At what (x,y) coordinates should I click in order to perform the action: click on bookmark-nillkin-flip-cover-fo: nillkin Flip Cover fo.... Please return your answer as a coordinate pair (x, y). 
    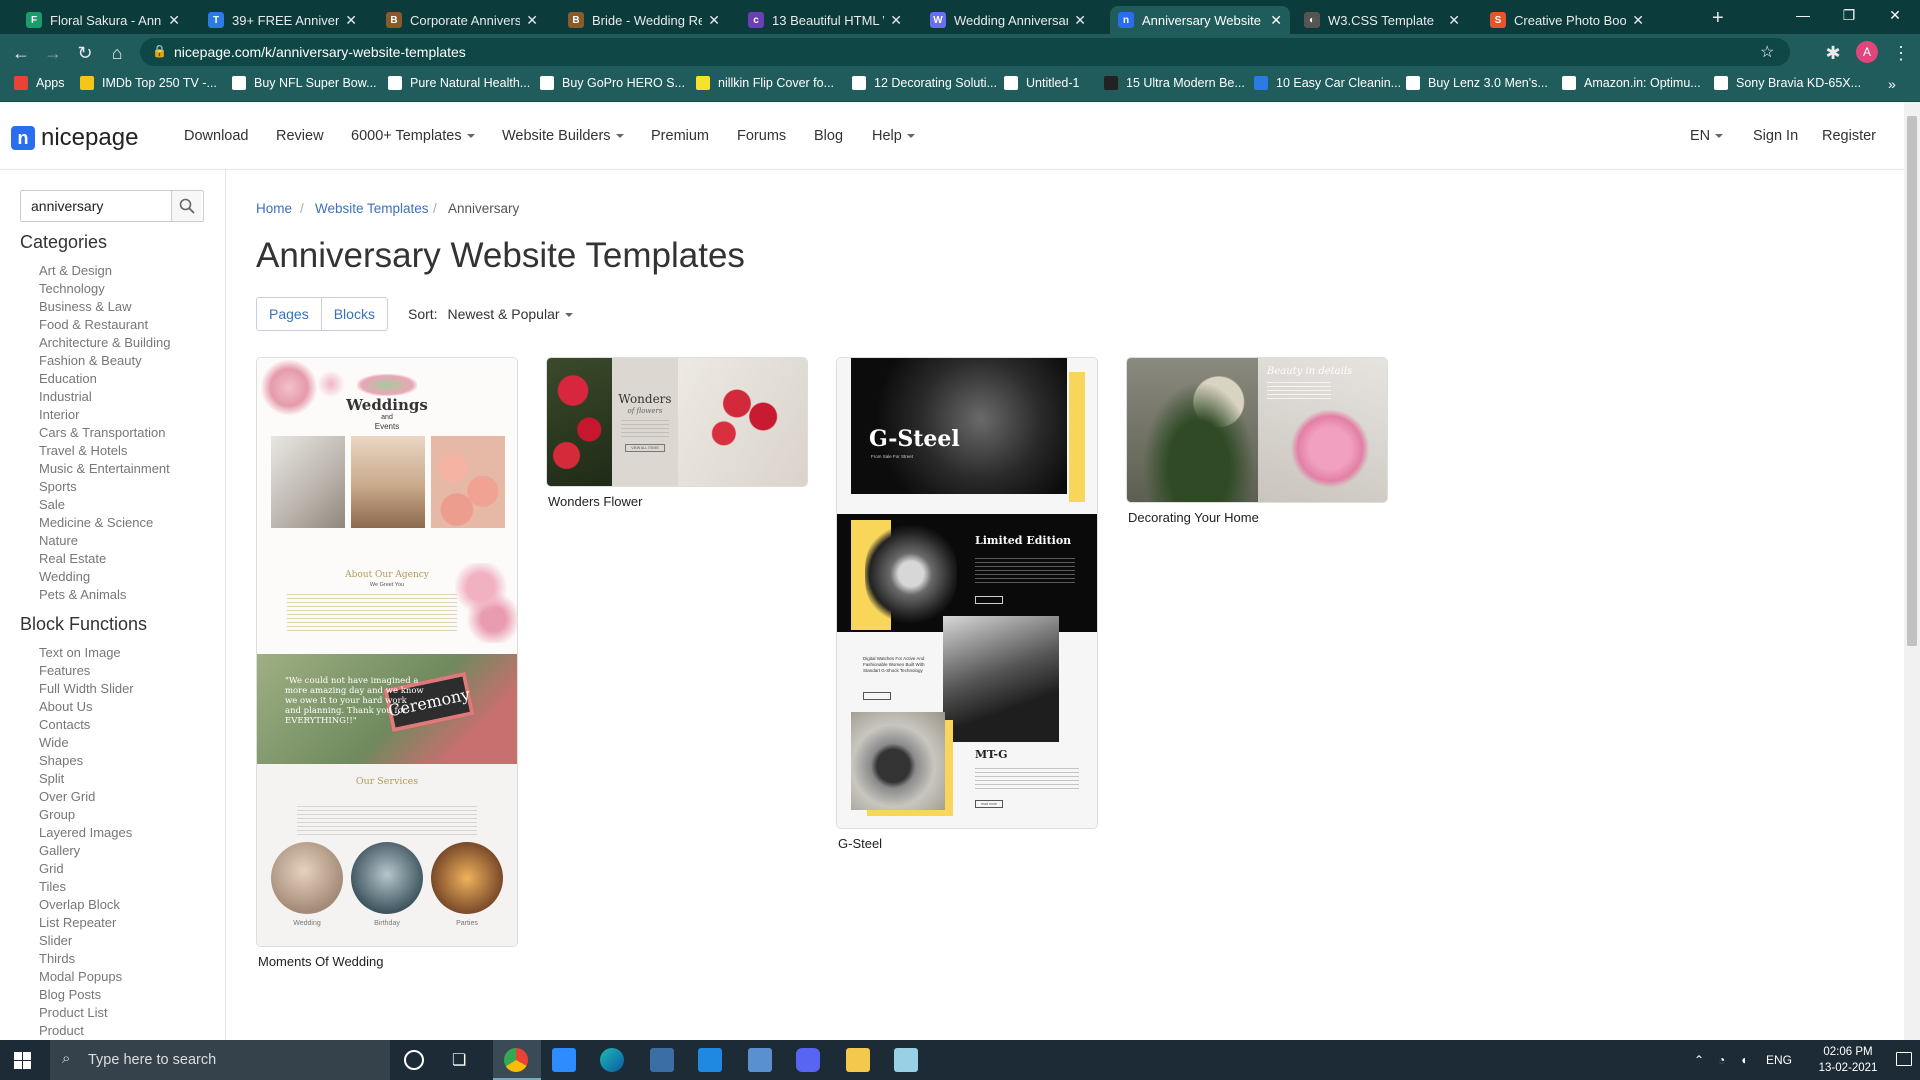
    Looking at the image, I should click on (765, 83).